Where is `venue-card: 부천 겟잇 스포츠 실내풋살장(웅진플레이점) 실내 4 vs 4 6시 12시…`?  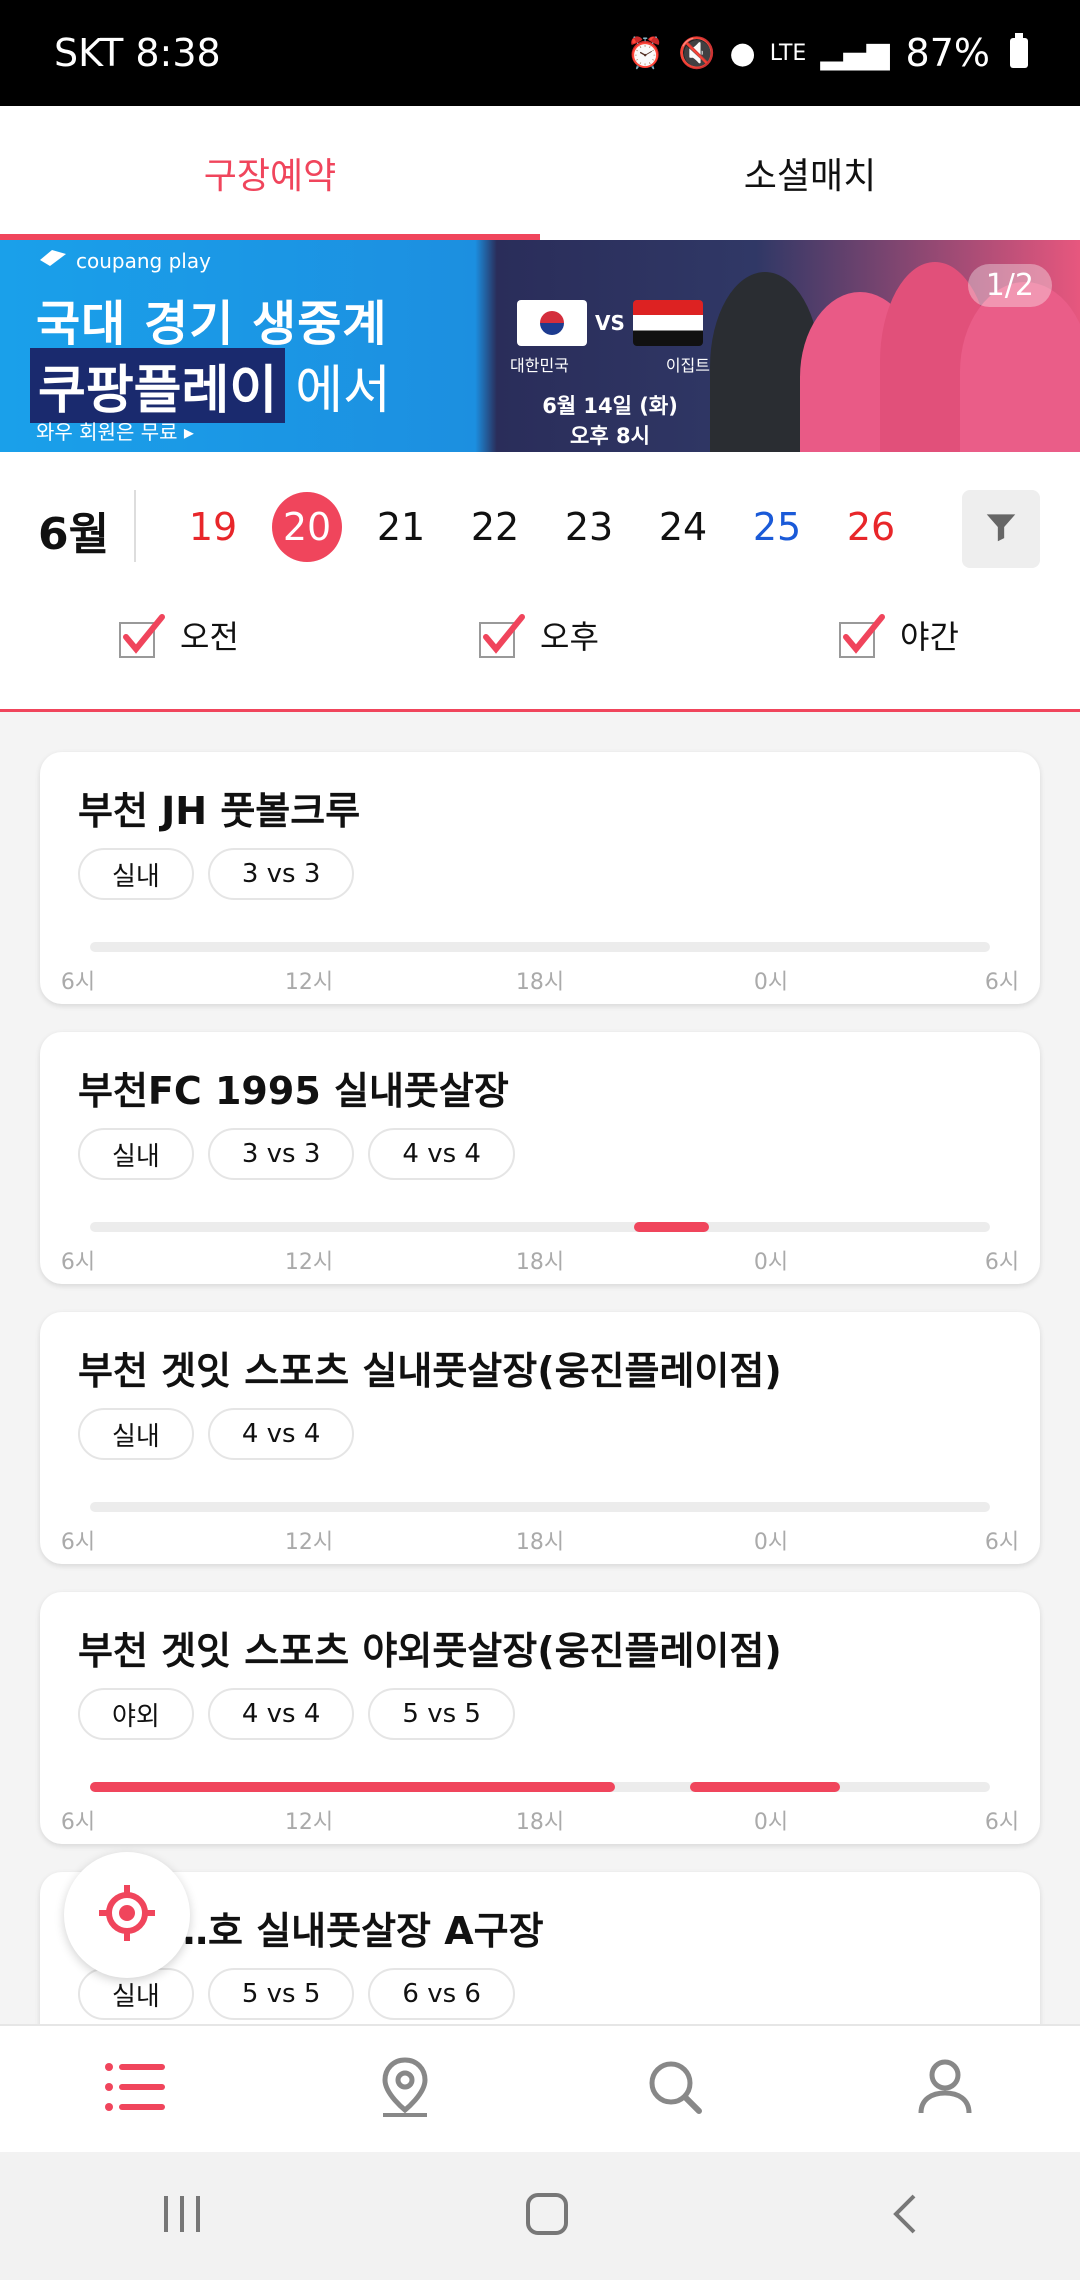 venue-card: 부천 겟잇 스포츠 실내풋살장(웅진플레이점) 실내 4 vs 4 6시 12시… is located at coordinates (540, 1438).